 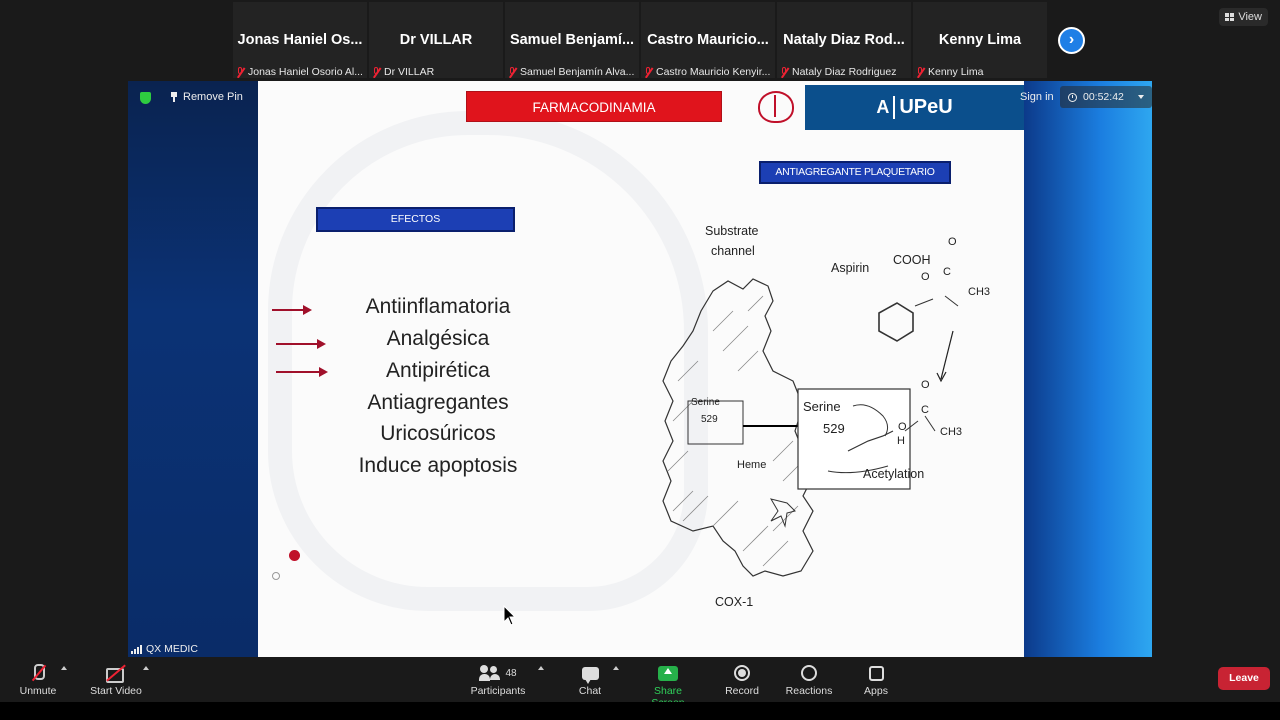 What do you see at coordinates (174, 97) in the screenshot?
I see `pin-icon` at bounding box center [174, 97].